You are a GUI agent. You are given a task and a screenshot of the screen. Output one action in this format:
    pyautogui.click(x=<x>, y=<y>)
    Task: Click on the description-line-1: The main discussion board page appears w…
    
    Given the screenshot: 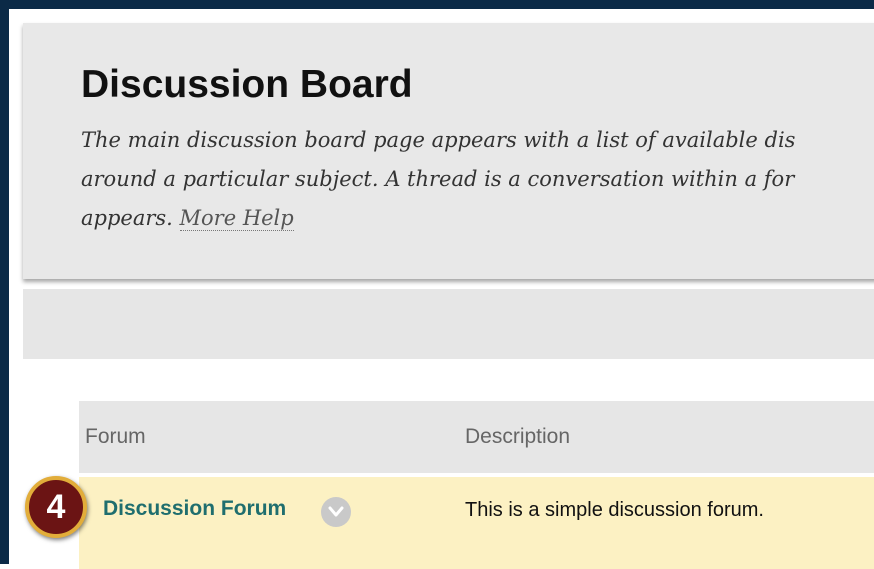 What is the action you would take?
    pyautogui.click(x=438, y=140)
    